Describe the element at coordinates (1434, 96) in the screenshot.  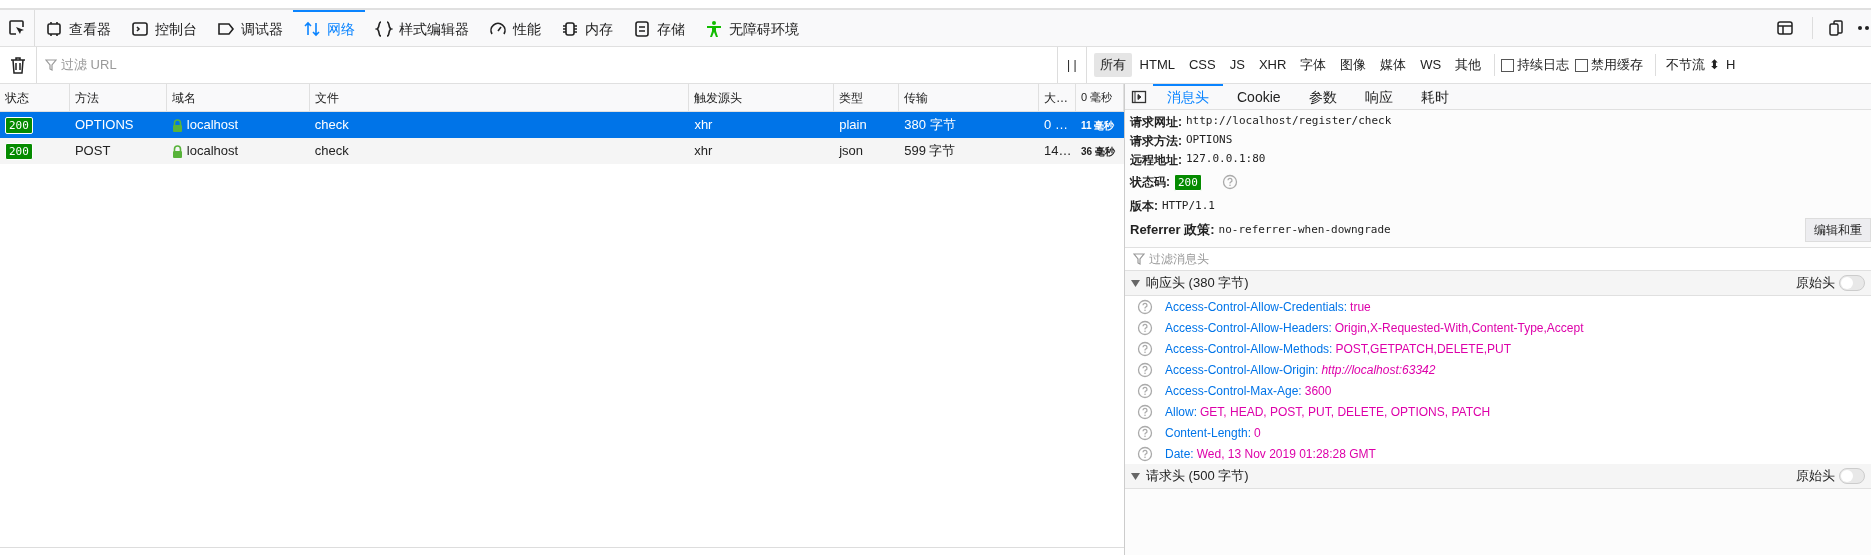
I see `details-tab: 耗时` at that location.